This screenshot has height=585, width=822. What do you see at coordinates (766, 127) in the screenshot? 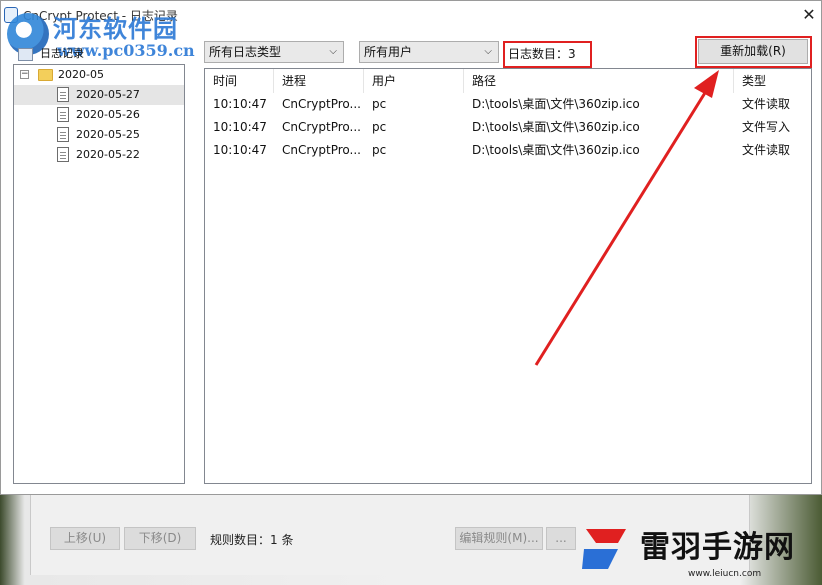
I see `table-cell: 文件写入` at bounding box center [766, 127].